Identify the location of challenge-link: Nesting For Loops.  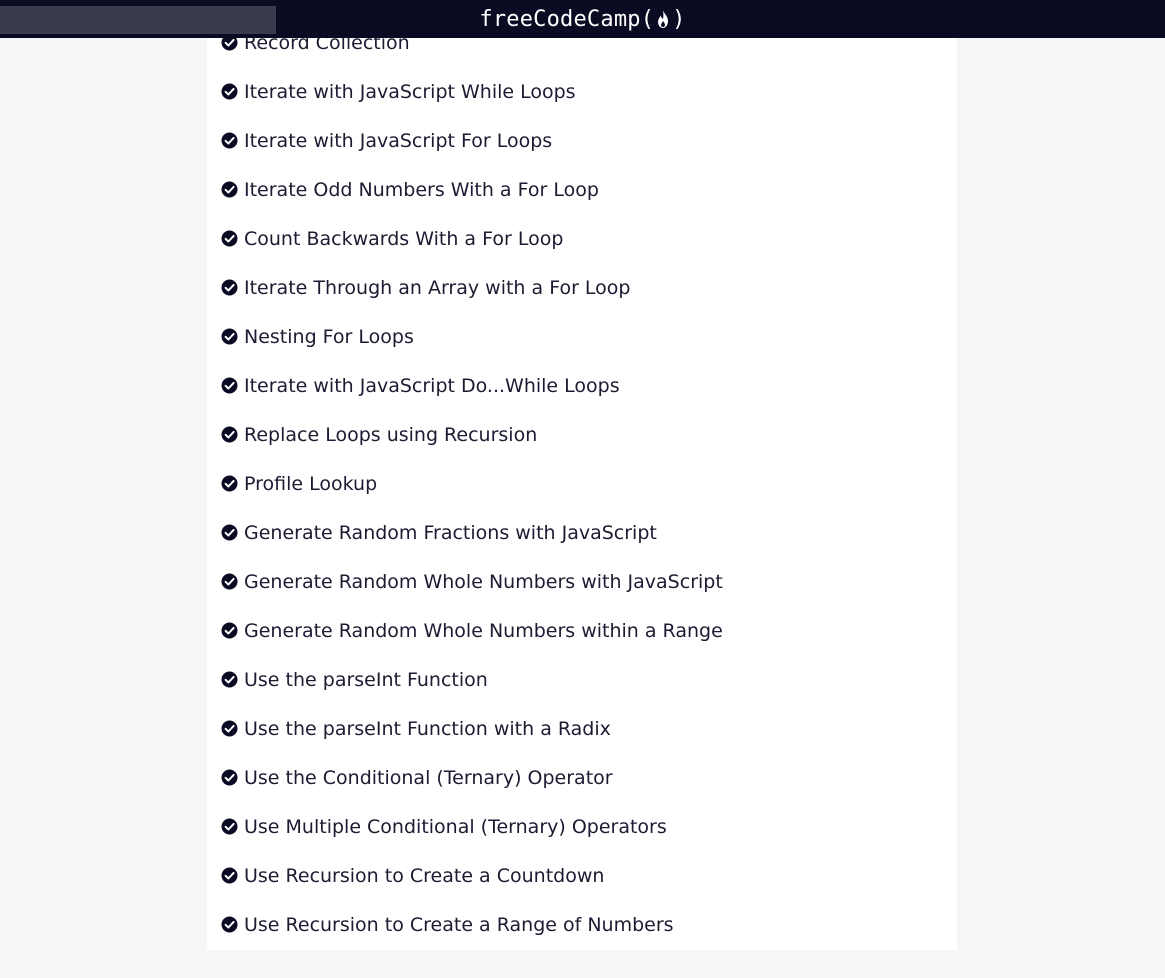
(329, 337).